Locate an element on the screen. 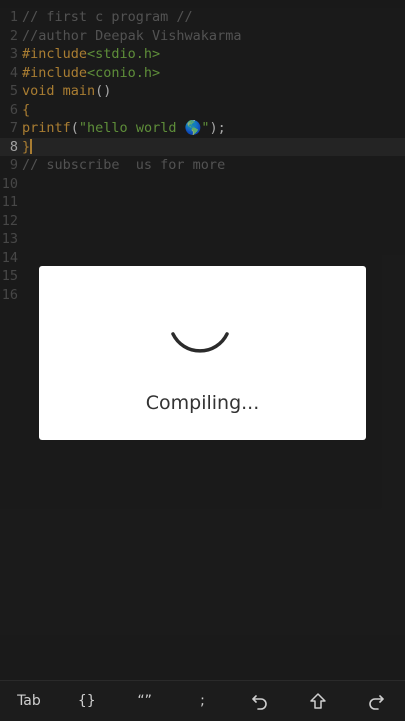 Image resolution: width=405 pixels, height=721 pixels. quotes-key: “” is located at coordinates (144, 701).